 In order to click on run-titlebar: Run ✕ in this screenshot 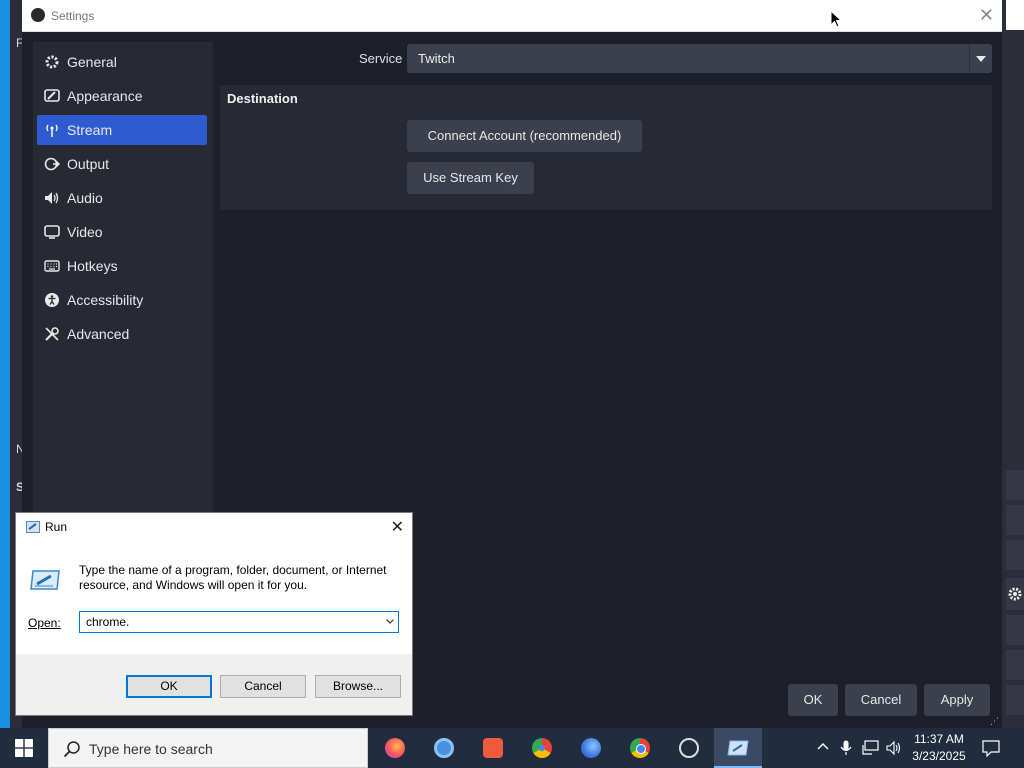, I will do `click(214, 527)`.